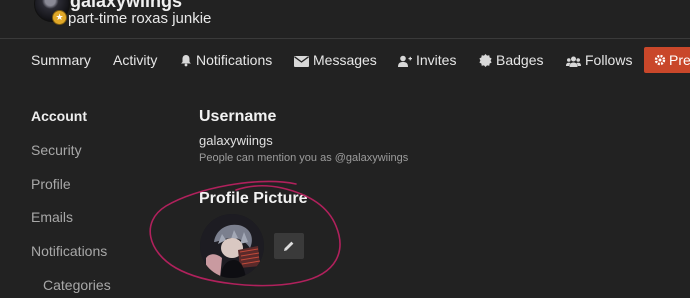 The image size is (690, 298). Describe the element at coordinates (59, 116) in the screenshot. I see `sidebar-item-account: Account` at that location.